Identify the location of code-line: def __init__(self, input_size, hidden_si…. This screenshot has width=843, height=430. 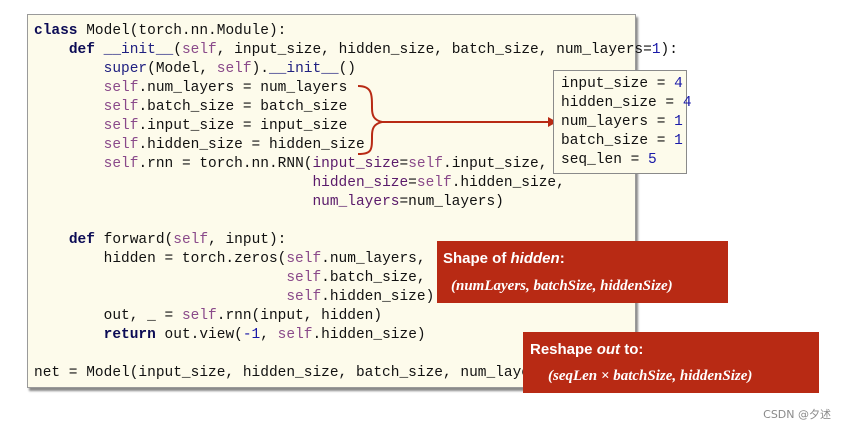
(356, 50).